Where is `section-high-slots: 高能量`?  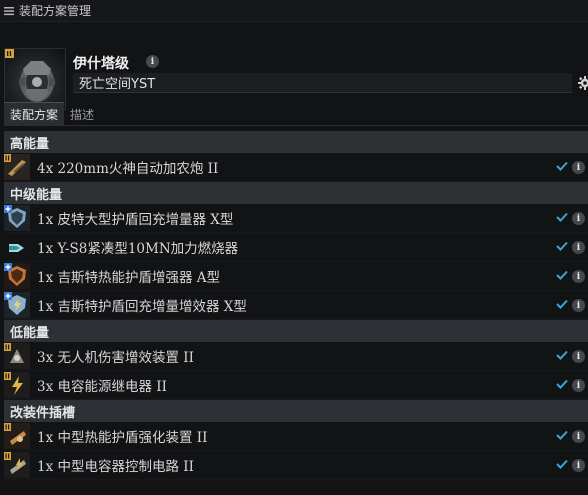
section-high-slots: 高能量 is located at coordinates (296, 142).